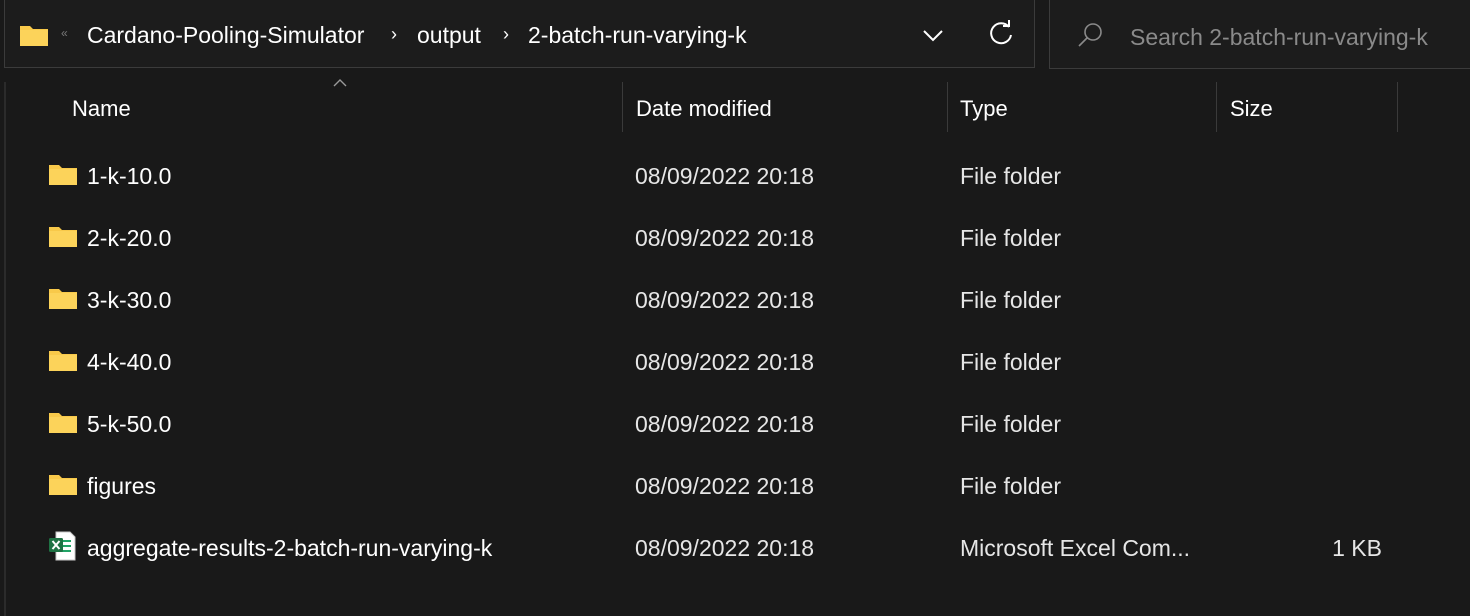 This screenshot has height=616, width=1470. I want to click on list-item: 4-k-40.0 08/09/2022 20:18 File folder, so click(730, 361).